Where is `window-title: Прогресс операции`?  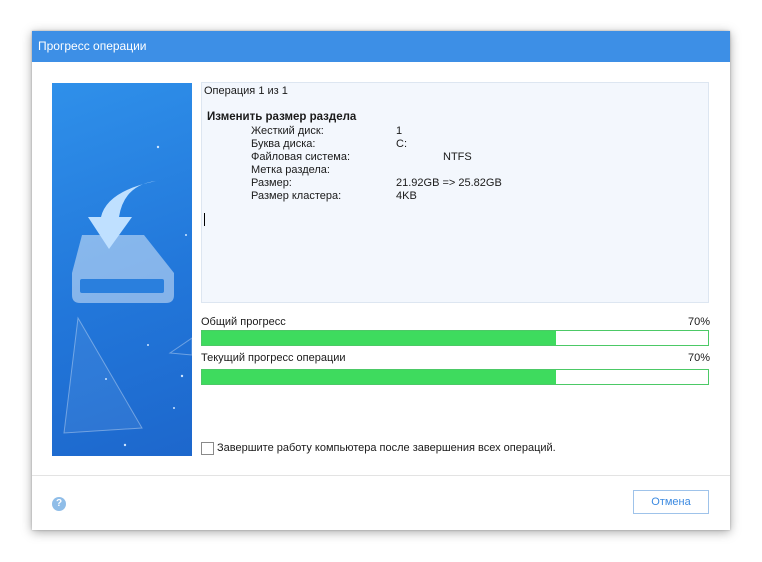 window-title: Прогресс операции is located at coordinates (92, 46).